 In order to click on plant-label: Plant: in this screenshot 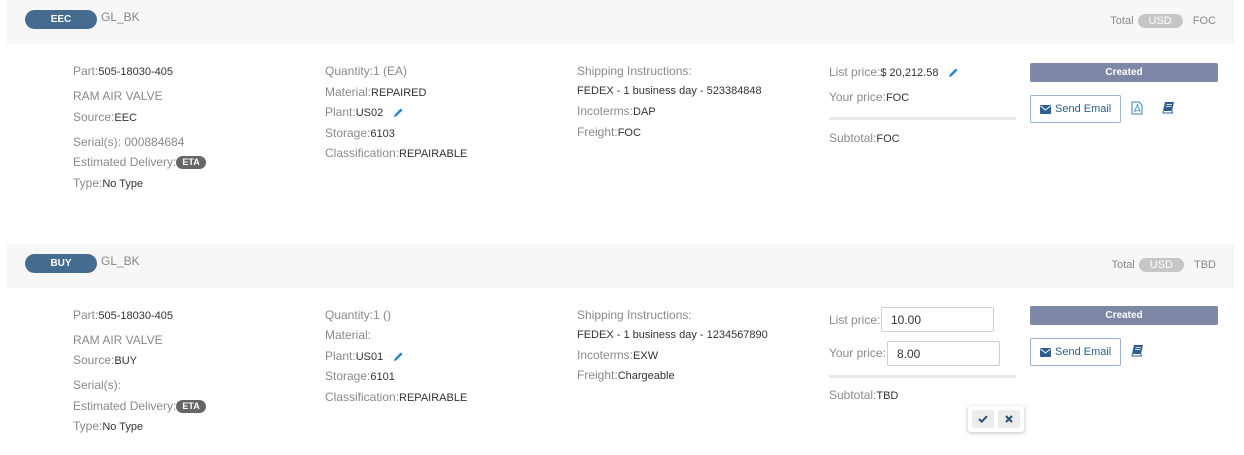, I will do `click(340, 356)`.